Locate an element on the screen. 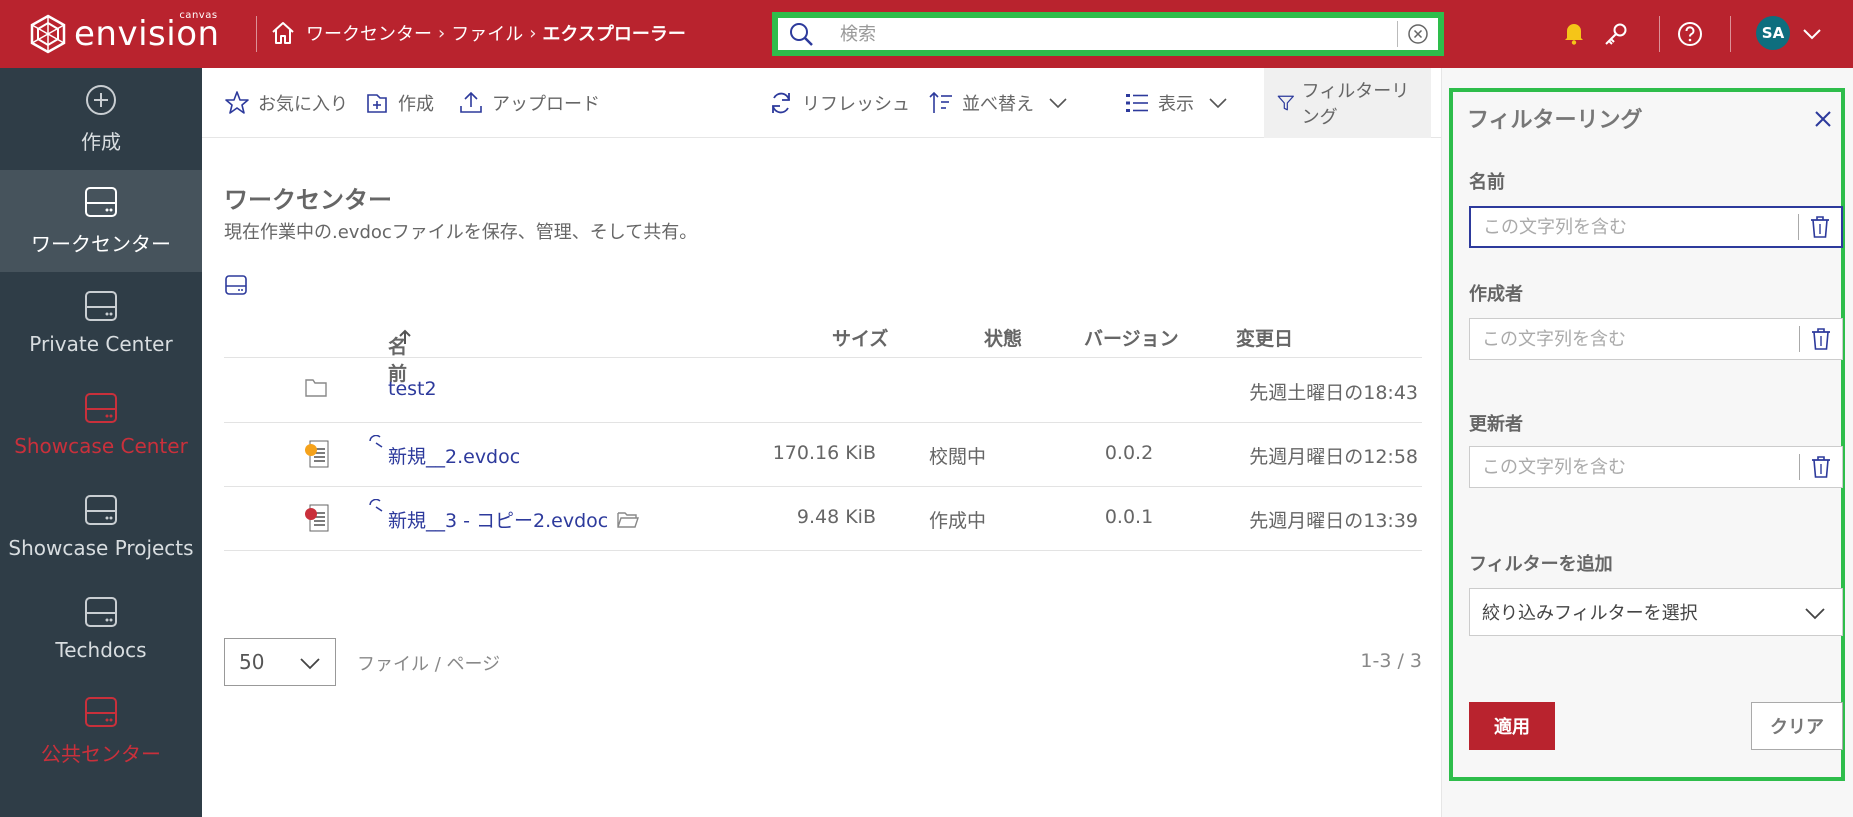 Image resolution: width=1853 pixels, height=817 pixels. close-icon is located at coordinates (1823, 119).